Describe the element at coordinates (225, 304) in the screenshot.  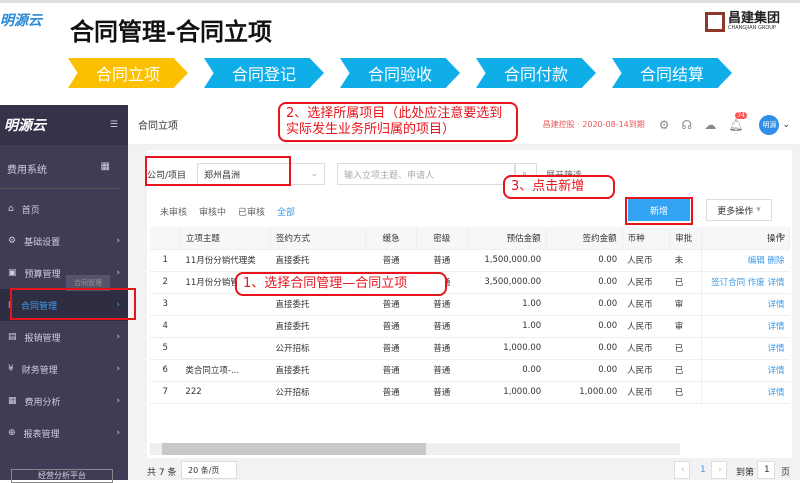
I see `table-cell` at that location.